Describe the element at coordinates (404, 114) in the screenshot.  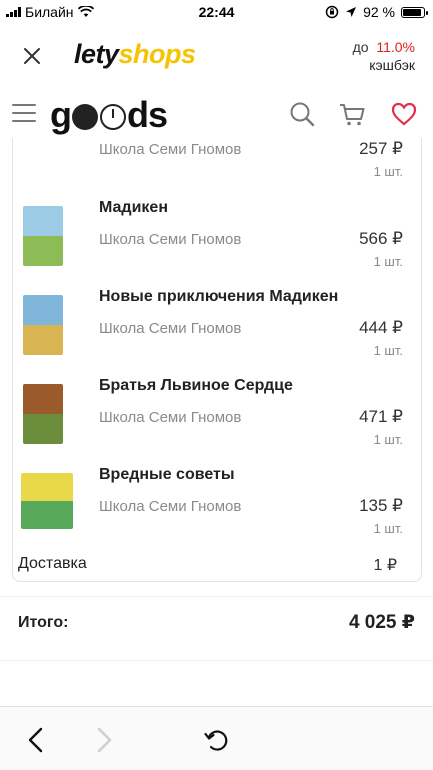
I see `heart-icon` at that location.